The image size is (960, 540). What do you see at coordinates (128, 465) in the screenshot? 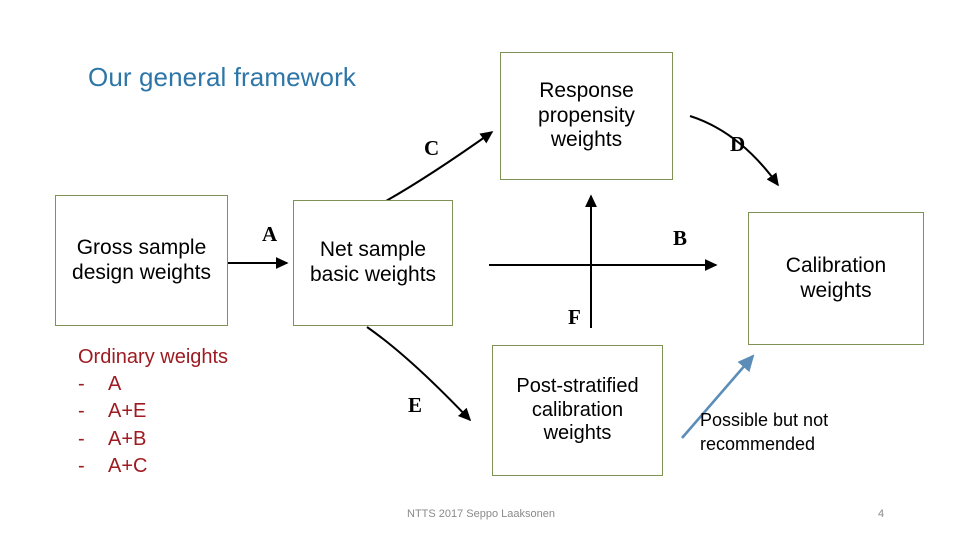
I see `list-item-label: A+C` at bounding box center [128, 465].